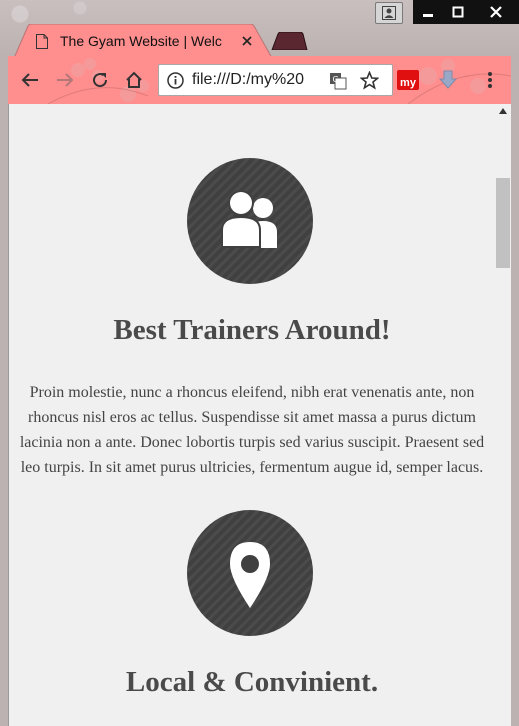 This screenshot has height=726, width=519. Describe the element at coordinates (42, 41) in the screenshot. I see `page-icon` at that location.